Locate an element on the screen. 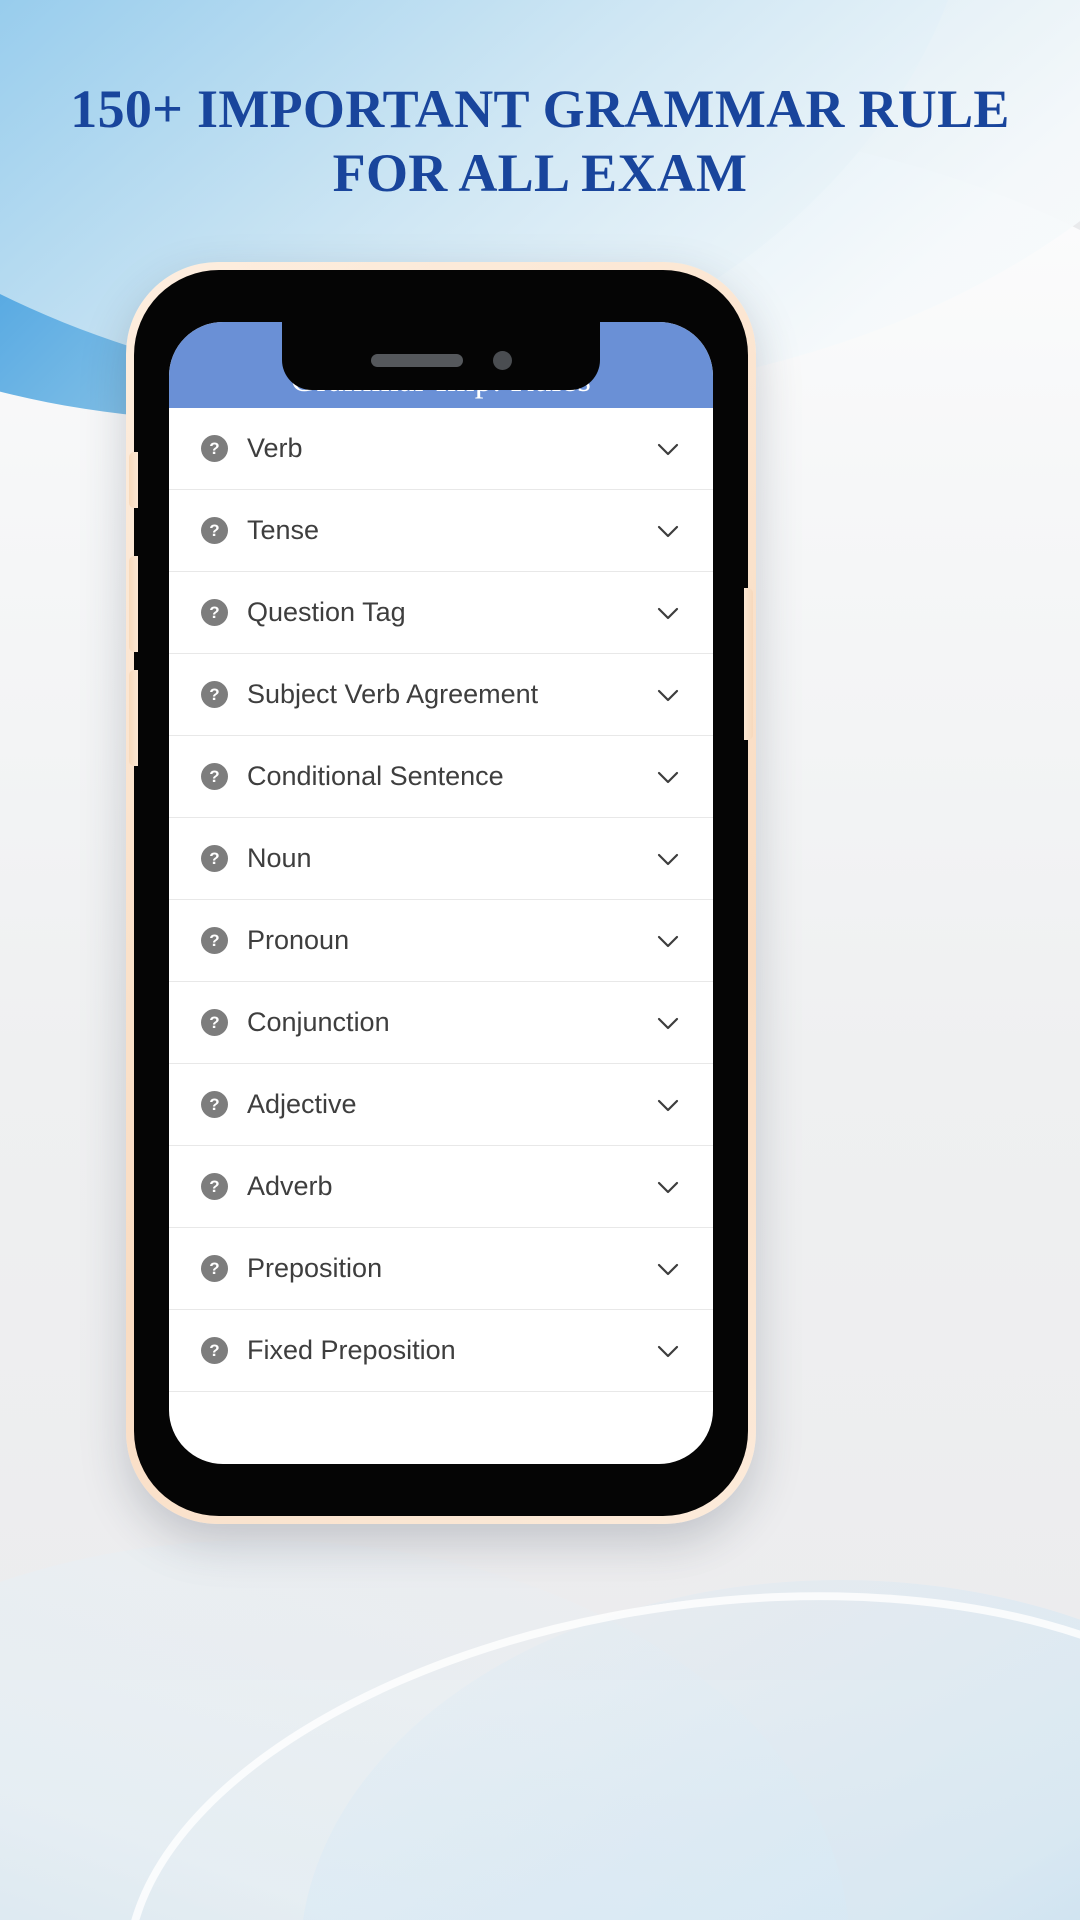  list-item-label: Adjective is located at coordinates (302, 1104).